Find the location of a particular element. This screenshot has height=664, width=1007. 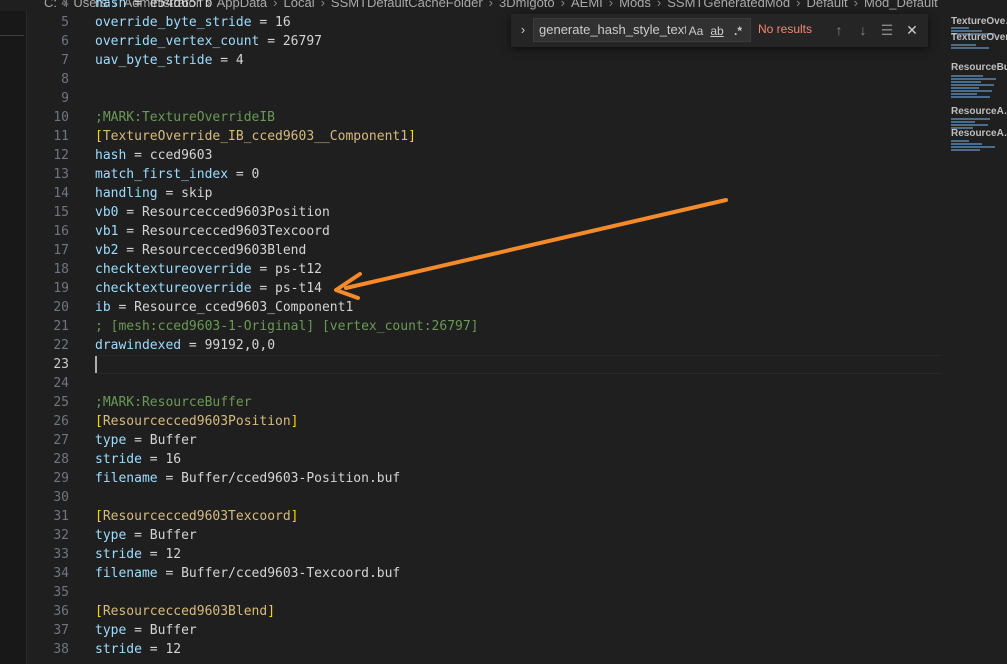

line-content: drawindexed = 99192,0,0 is located at coordinates (185, 345).